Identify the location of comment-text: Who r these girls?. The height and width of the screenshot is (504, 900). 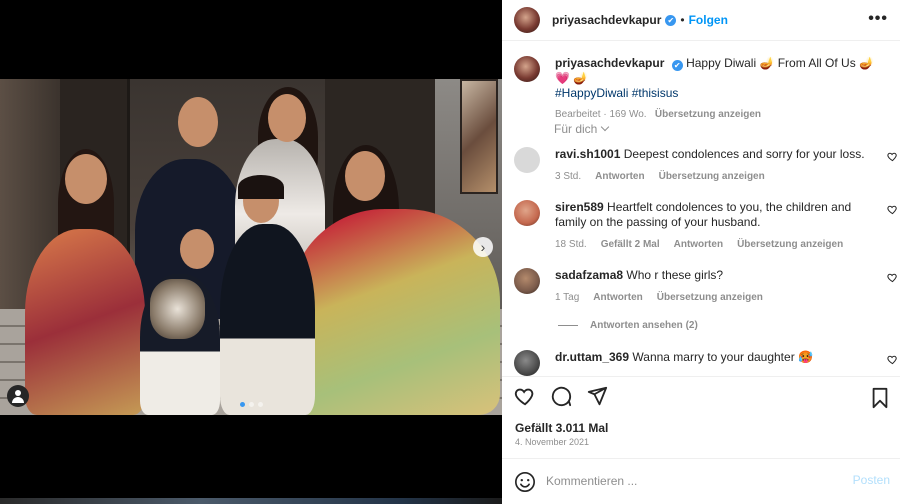
(675, 275).